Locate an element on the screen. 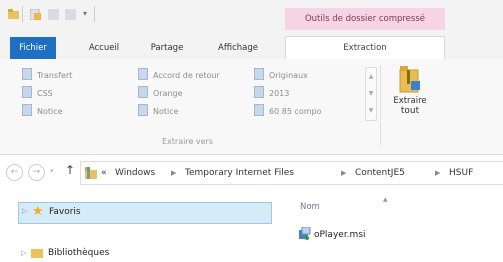 The image size is (503, 262). extract-destination: Transfert is located at coordinates (47, 75).